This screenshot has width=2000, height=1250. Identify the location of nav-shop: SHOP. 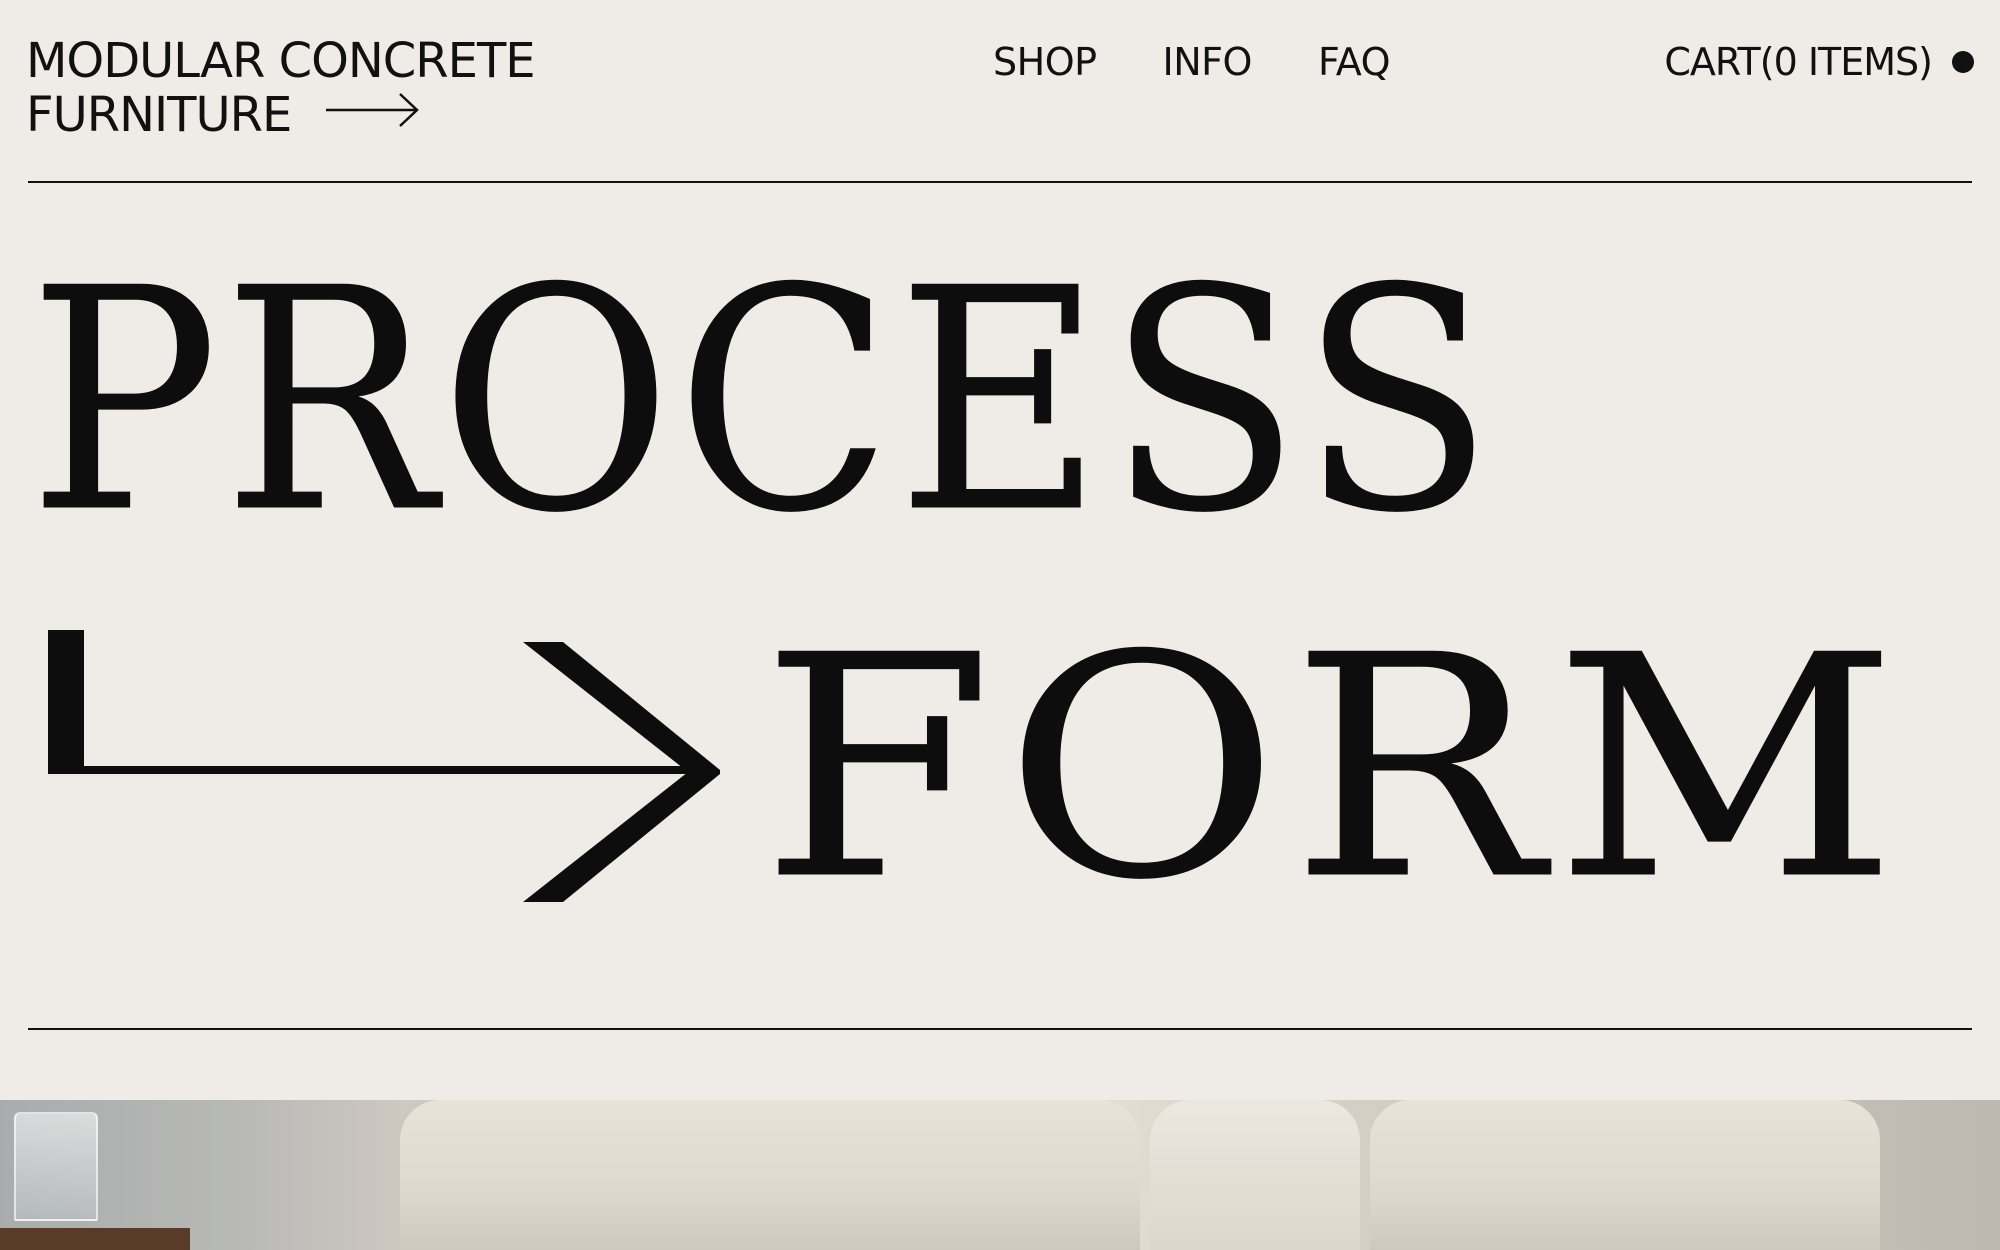
(1045, 62).